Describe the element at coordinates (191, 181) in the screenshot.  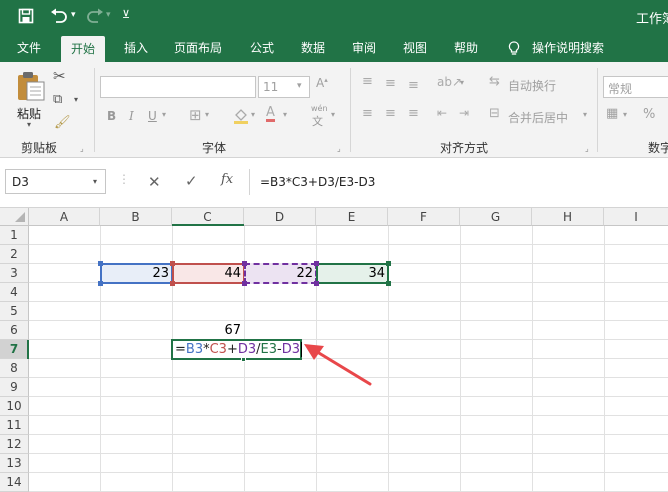
I see `enter-icon: ✓` at that location.